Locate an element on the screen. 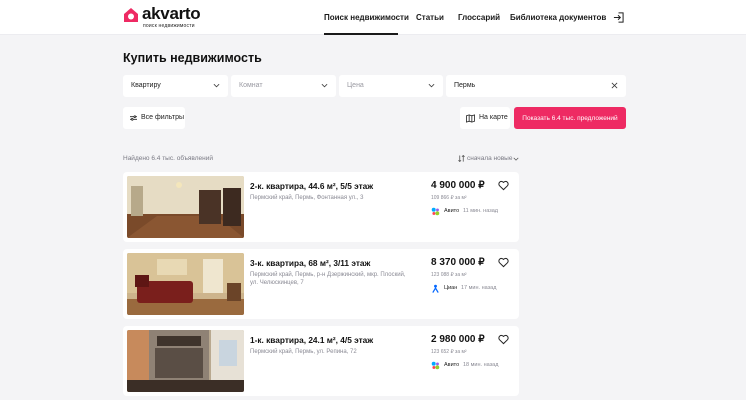 This screenshot has width=746, height=400. clear-icon is located at coordinates (614, 85).